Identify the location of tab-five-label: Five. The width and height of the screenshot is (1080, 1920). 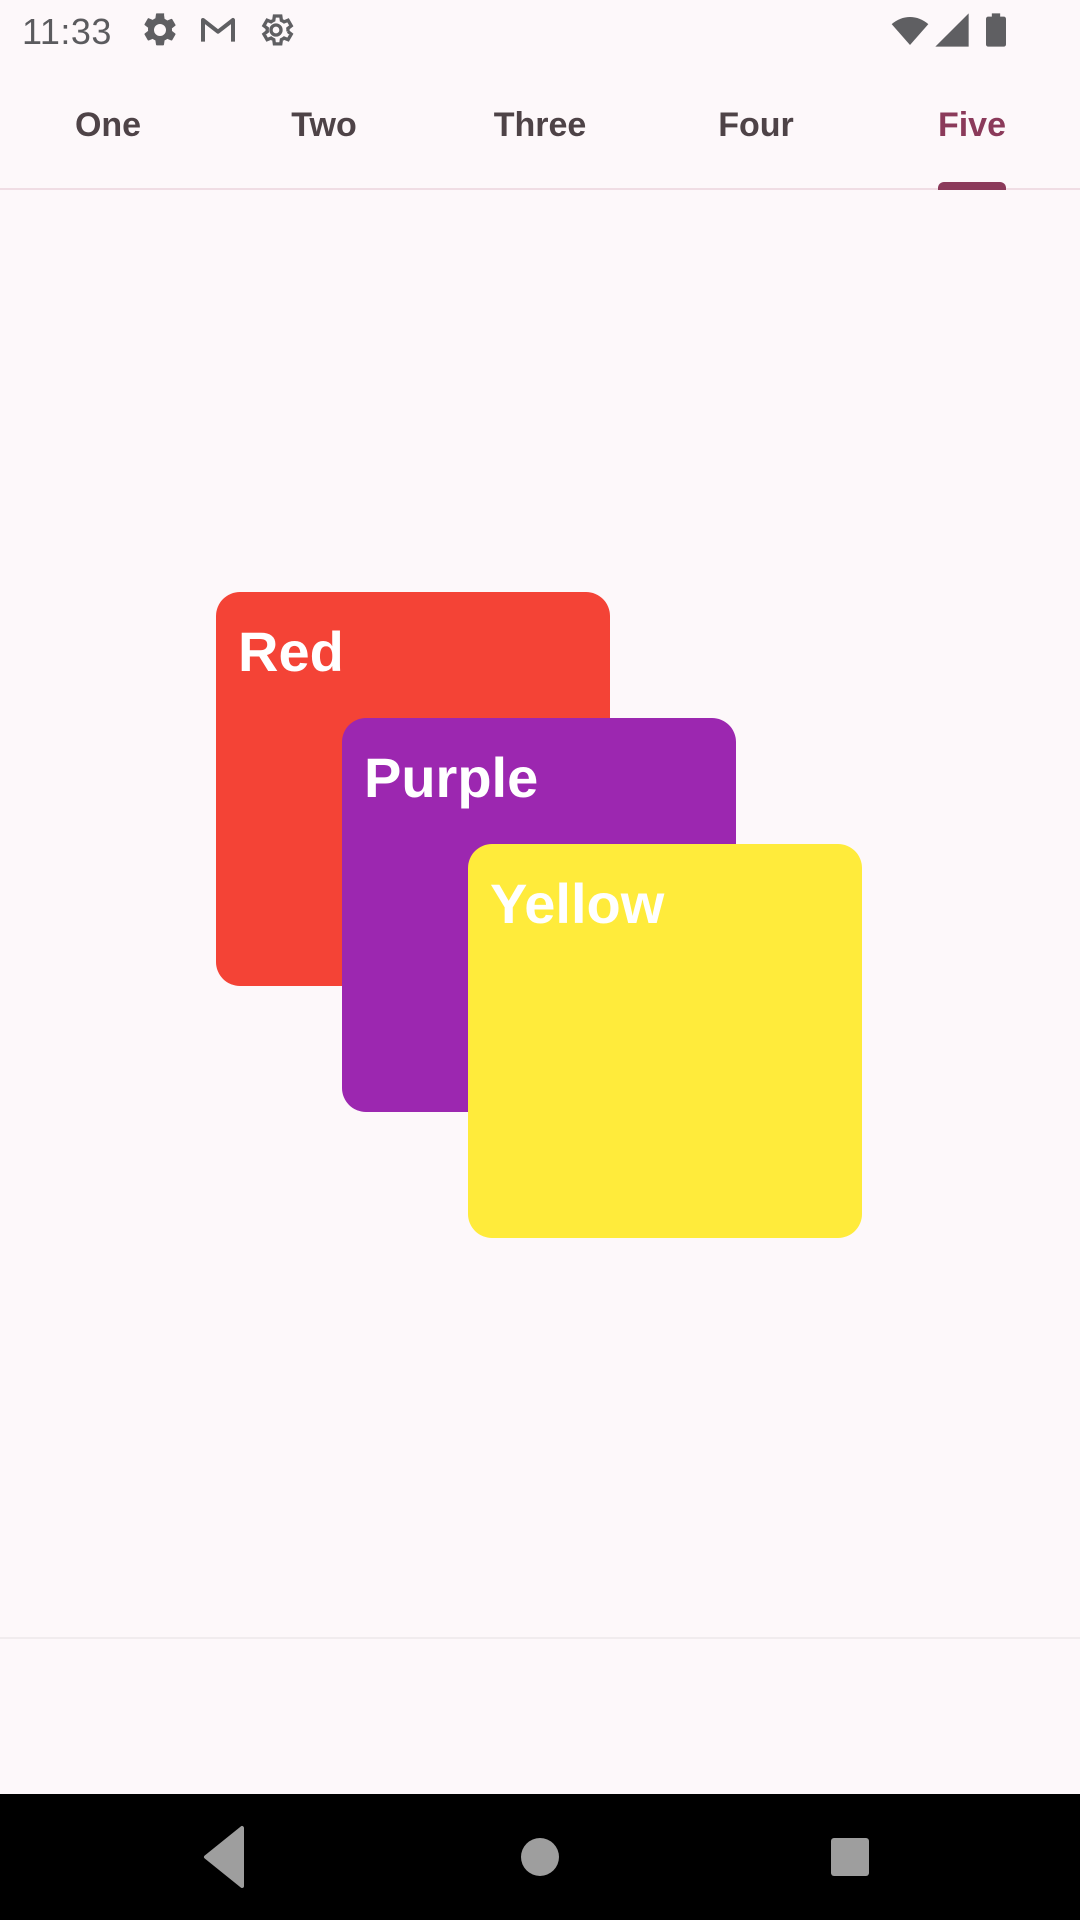
(972, 125).